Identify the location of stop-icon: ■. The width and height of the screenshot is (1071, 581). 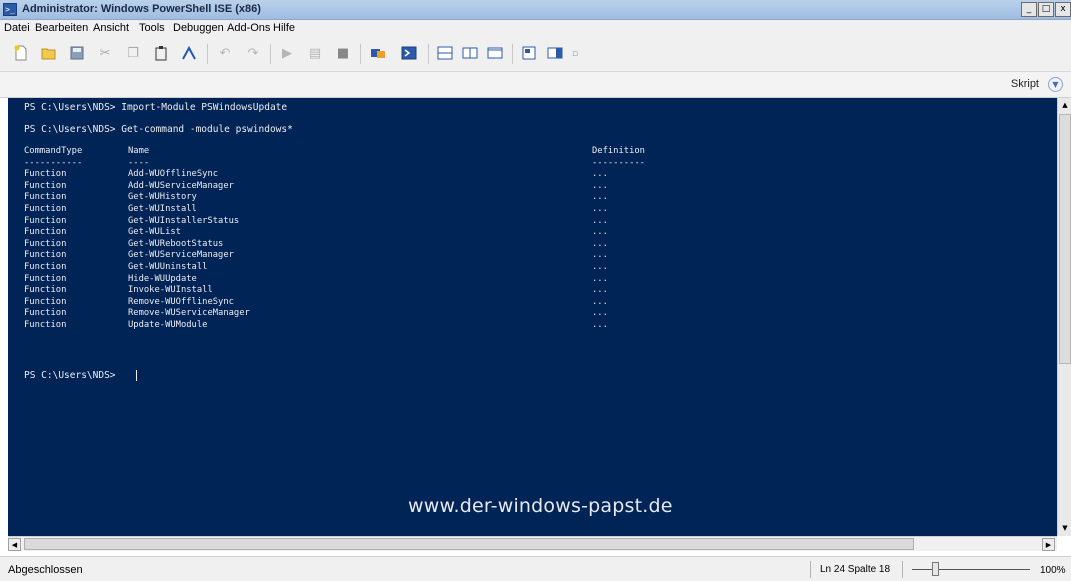
(343, 54).